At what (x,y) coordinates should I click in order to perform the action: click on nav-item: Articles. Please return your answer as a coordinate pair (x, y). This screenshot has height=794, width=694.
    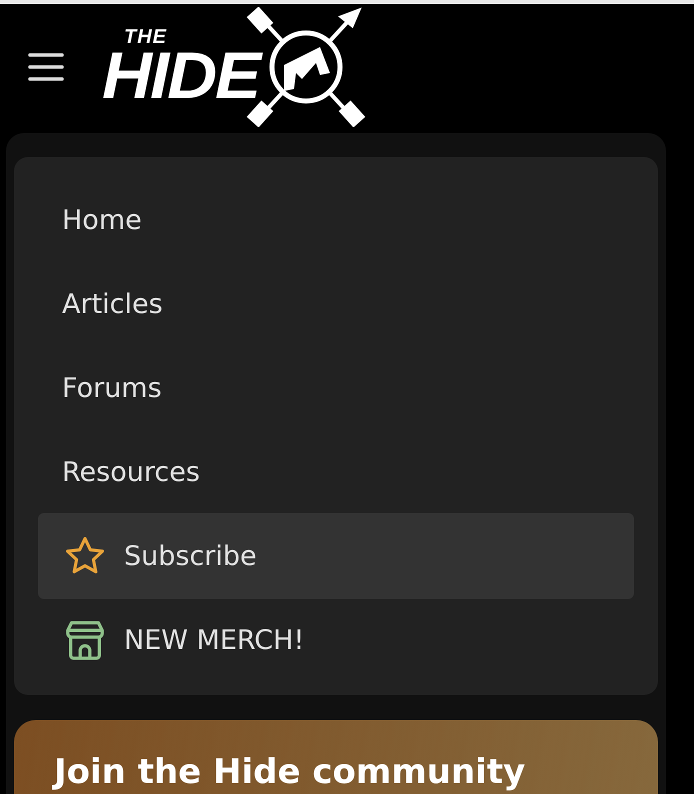
    Looking at the image, I should click on (336, 304).